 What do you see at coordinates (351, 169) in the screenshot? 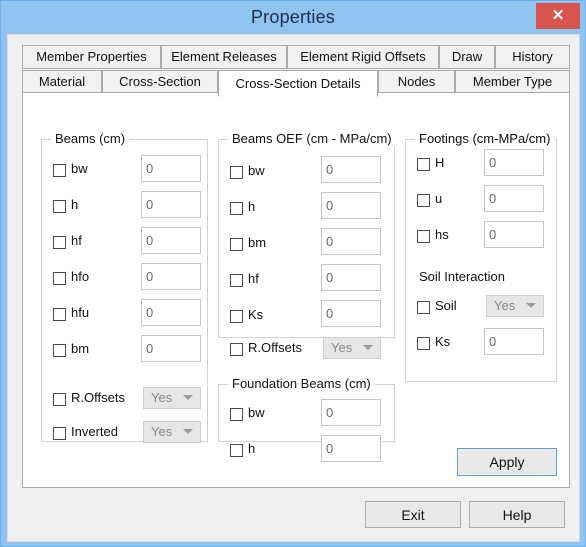
I see `input-oef-bw` at bounding box center [351, 169].